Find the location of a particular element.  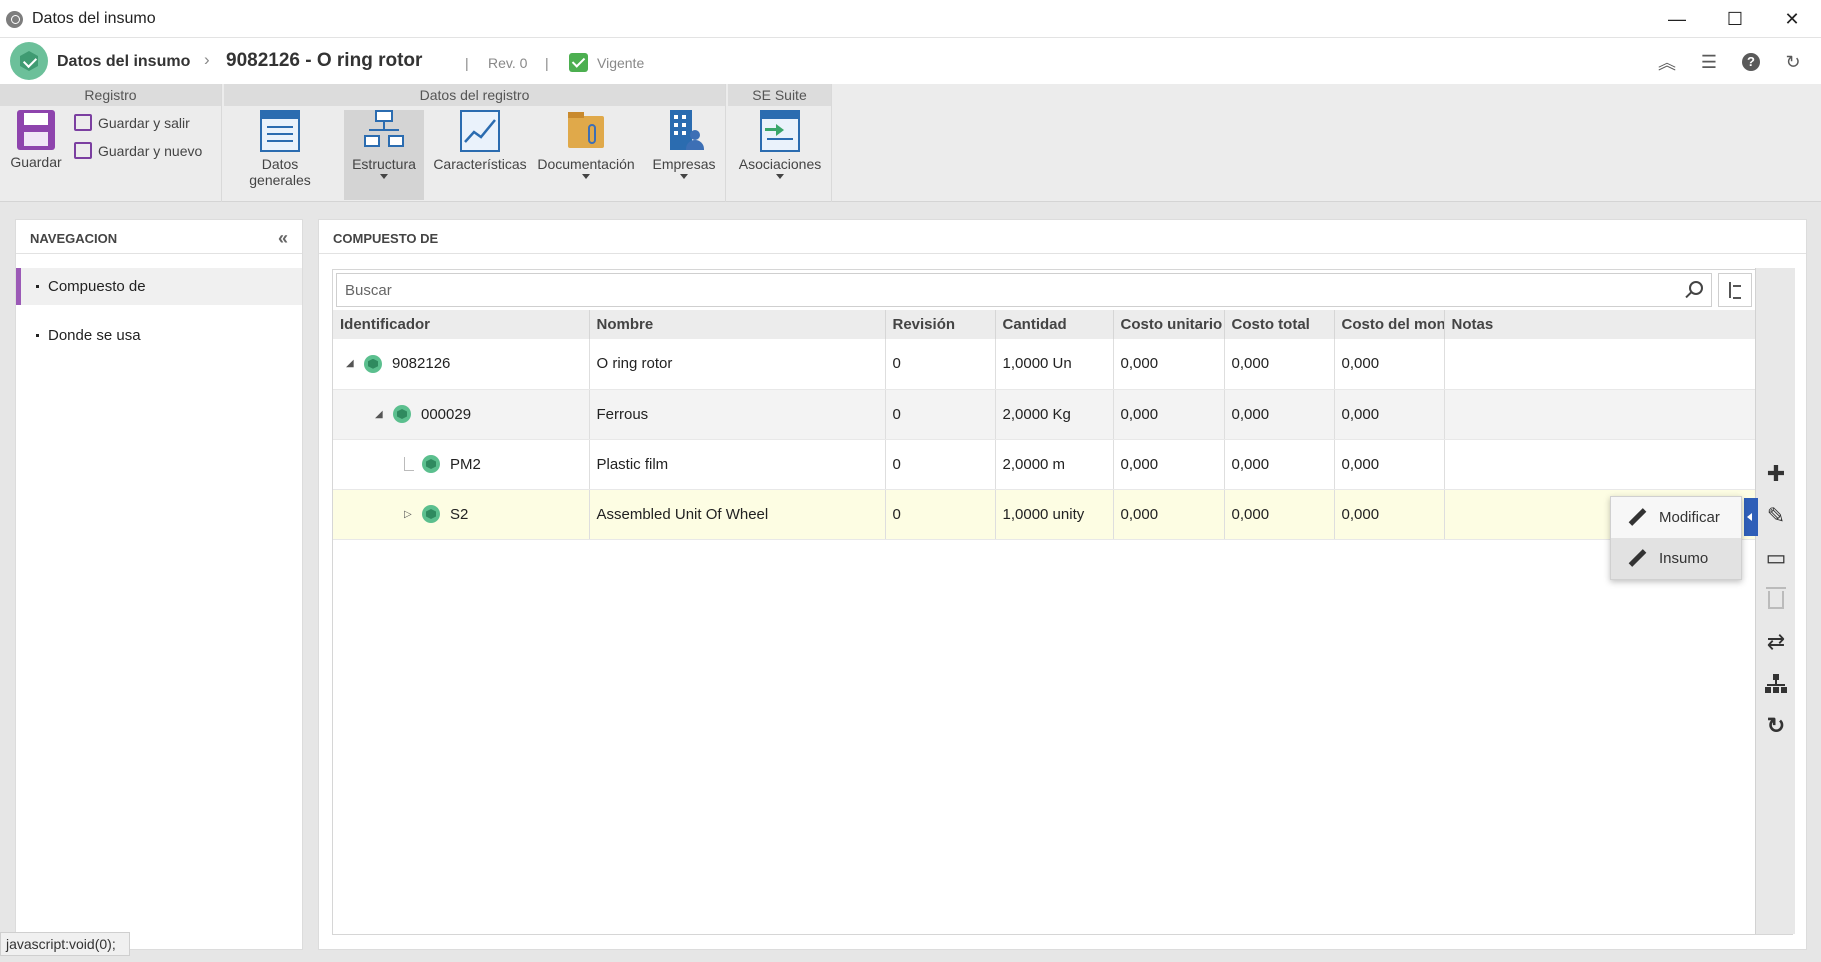

menu-item-label: Insumo is located at coordinates (1684, 558).